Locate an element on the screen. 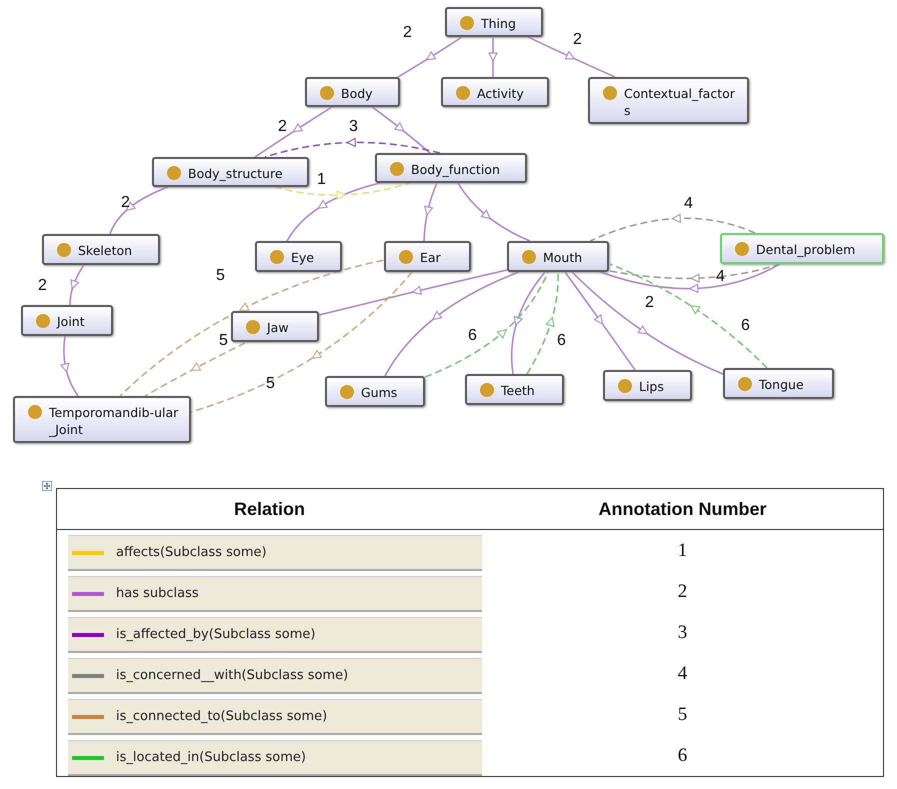 The image size is (897, 789). class-node: Dental_problem is located at coordinates (802, 248).